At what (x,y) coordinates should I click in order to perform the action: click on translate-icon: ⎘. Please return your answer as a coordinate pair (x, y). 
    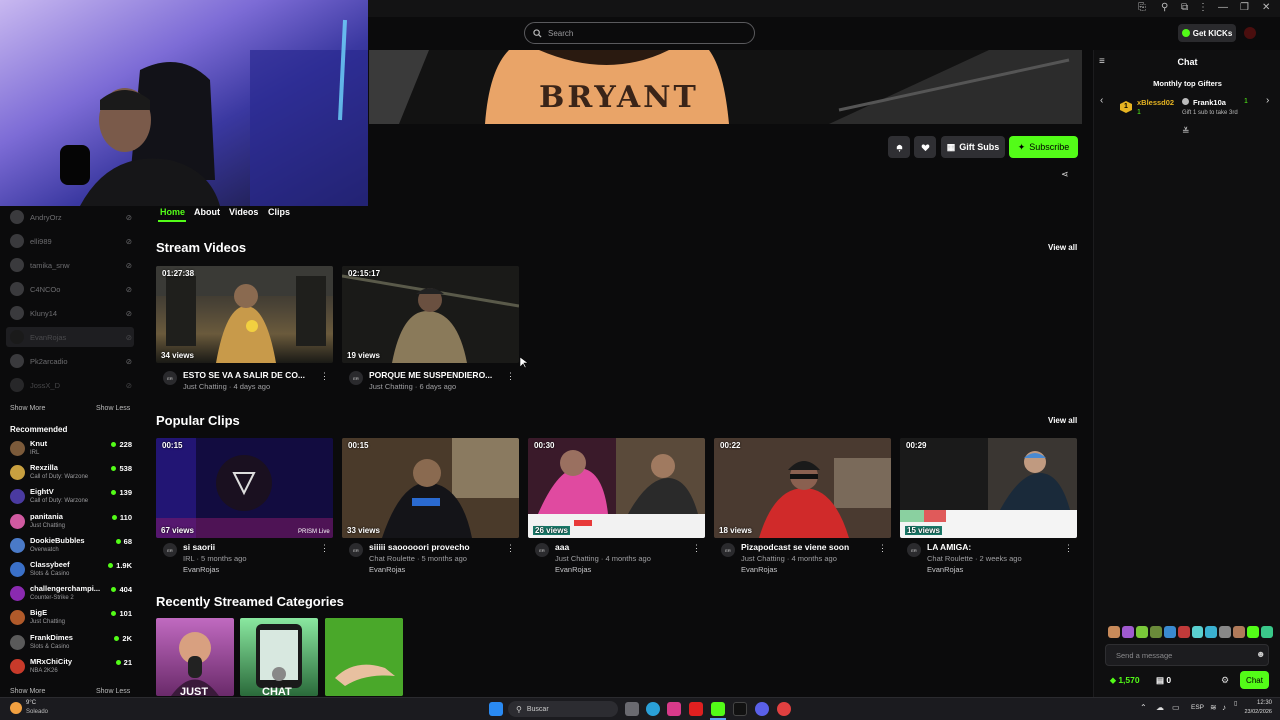
    Looking at the image, I should click on (1142, 7).